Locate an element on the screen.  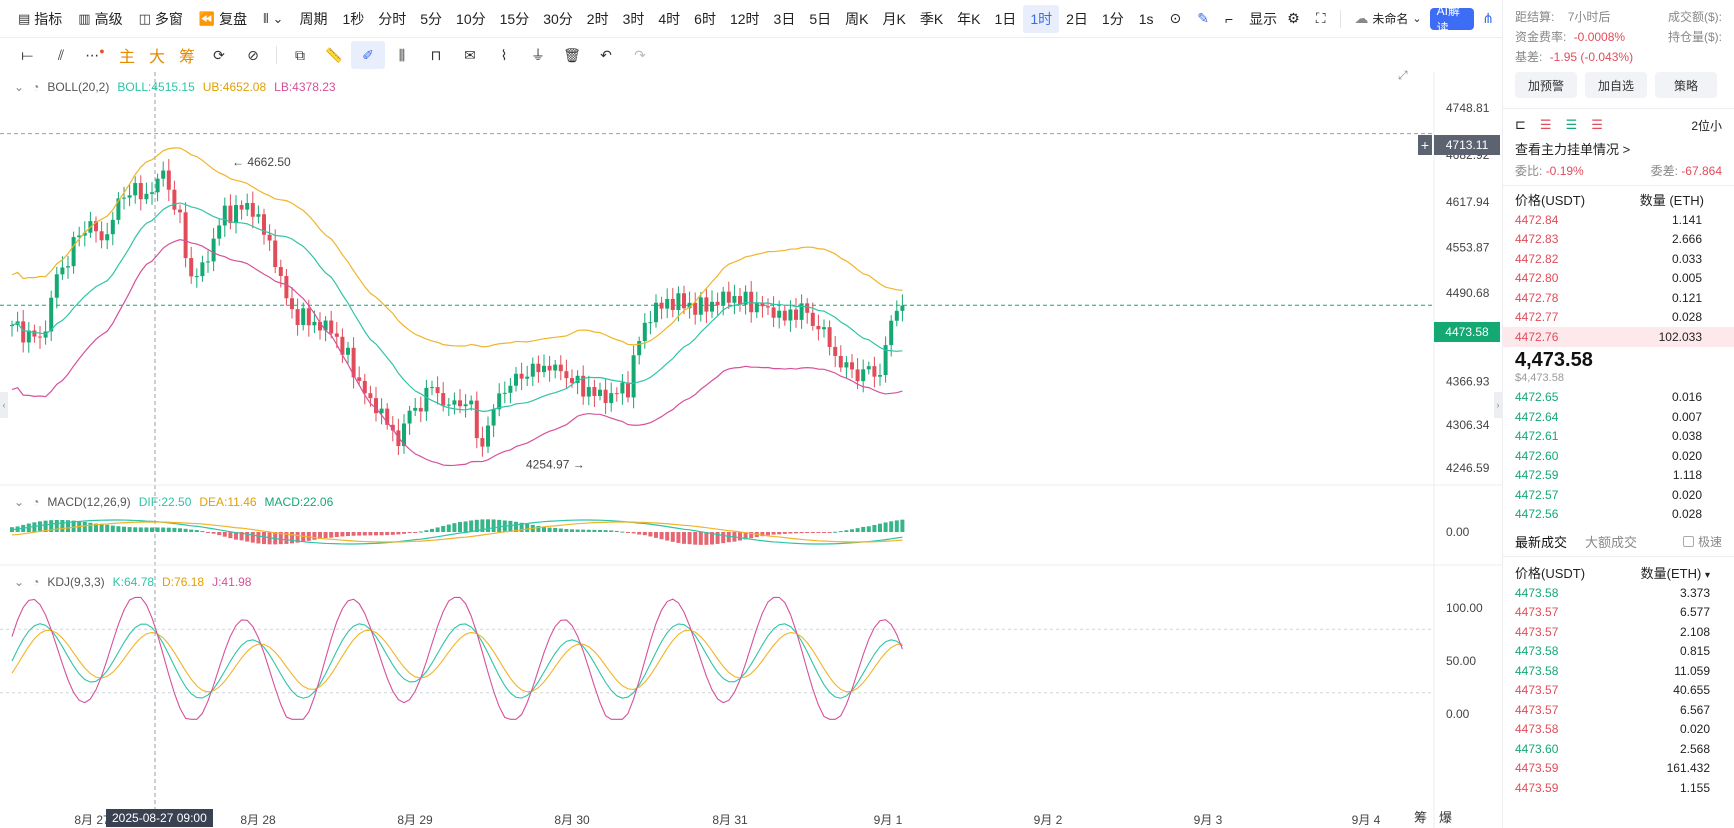
ai-read-button: AI解读 is located at coordinates (1452, 19).